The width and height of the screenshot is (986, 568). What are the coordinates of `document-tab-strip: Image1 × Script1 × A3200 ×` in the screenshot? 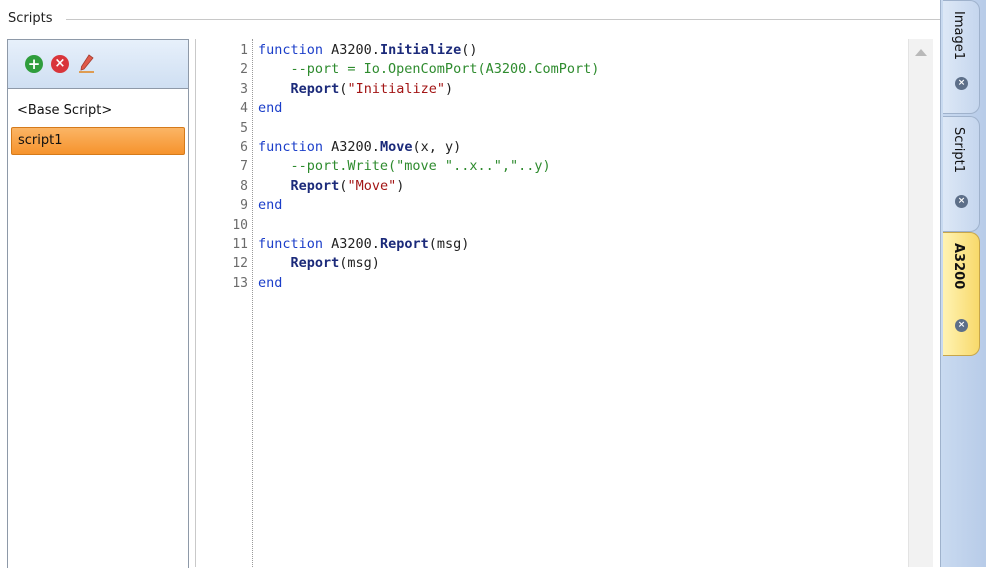 It's located at (963, 283).